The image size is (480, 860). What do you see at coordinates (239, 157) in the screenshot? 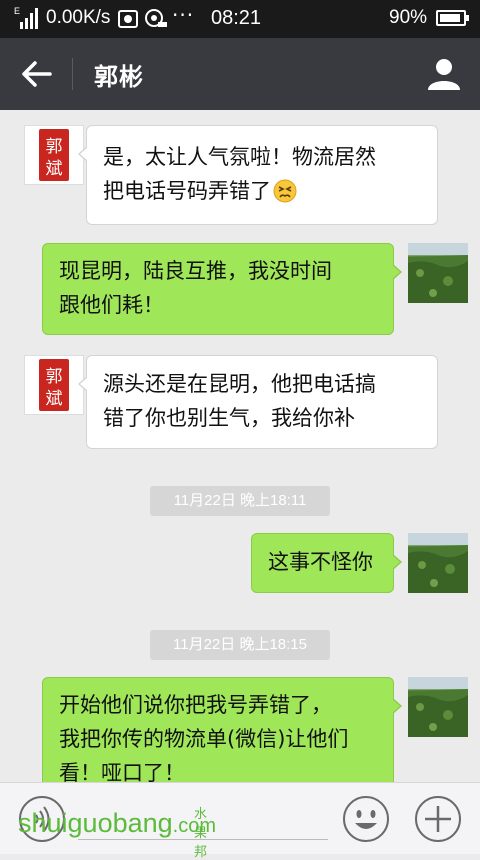
I see `message-text-line: 是，太让人气氛啦！物流居然` at bounding box center [239, 157].